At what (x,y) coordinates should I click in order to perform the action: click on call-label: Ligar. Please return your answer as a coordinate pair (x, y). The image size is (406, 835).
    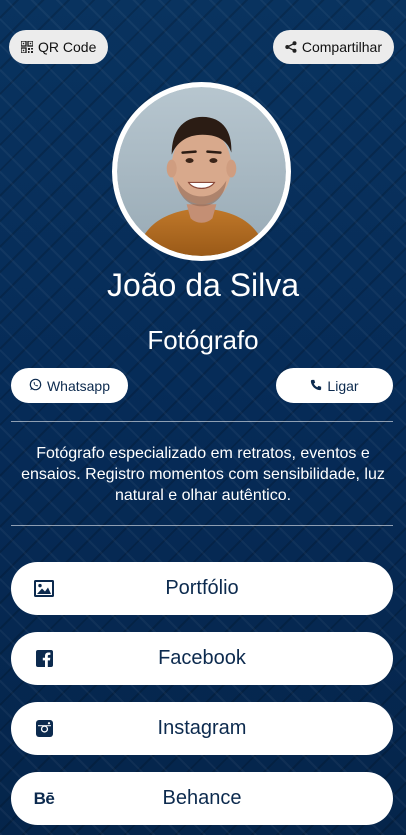
    Looking at the image, I should click on (343, 385).